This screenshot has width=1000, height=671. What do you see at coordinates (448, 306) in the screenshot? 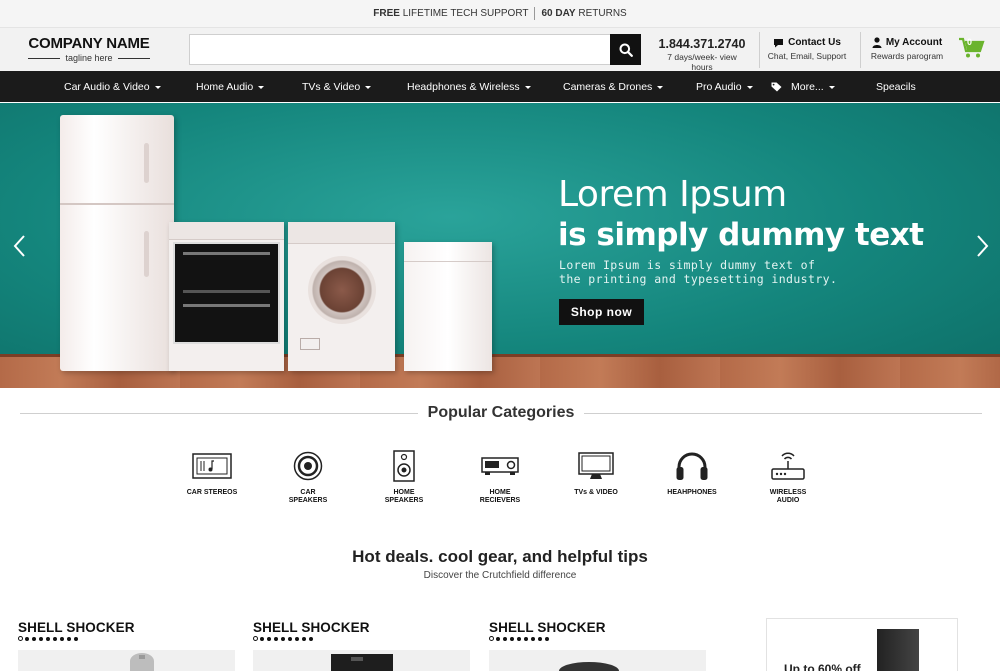
I see `dishwasher-image` at bounding box center [448, 306].